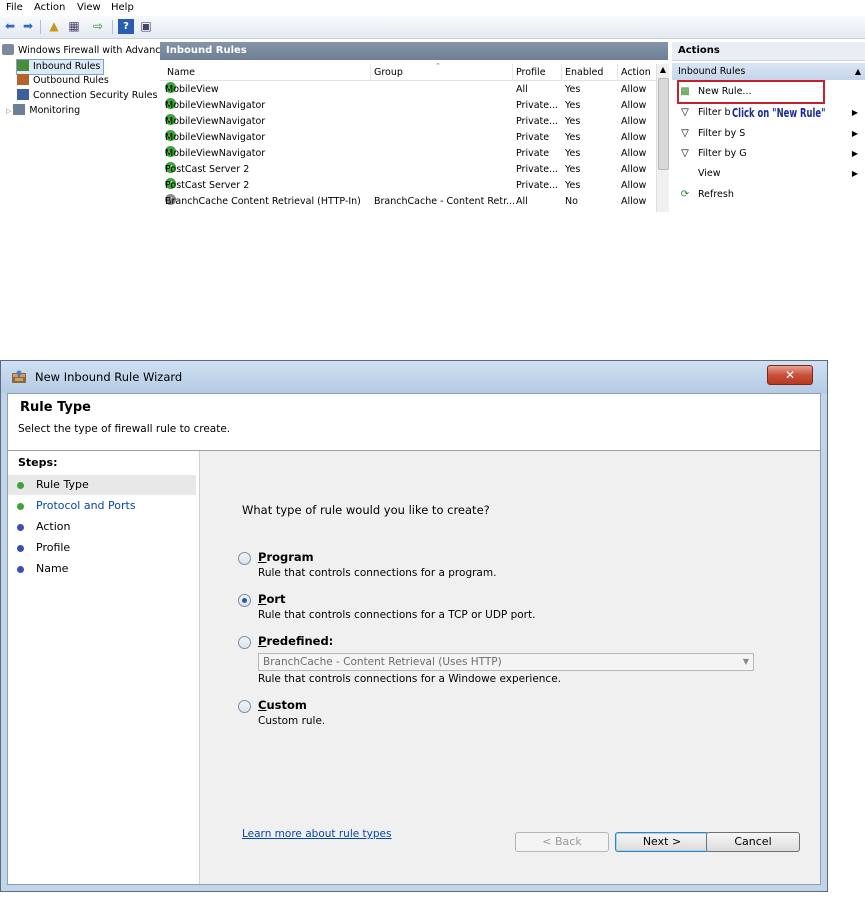 Image resolution: width=865 pixels, height=901 pixels. What do you see at coordinates (63, 81) in the screenshot?
I see `tree-item-outbound-rules: Outbound Rules` at bounding box center [63, 81].